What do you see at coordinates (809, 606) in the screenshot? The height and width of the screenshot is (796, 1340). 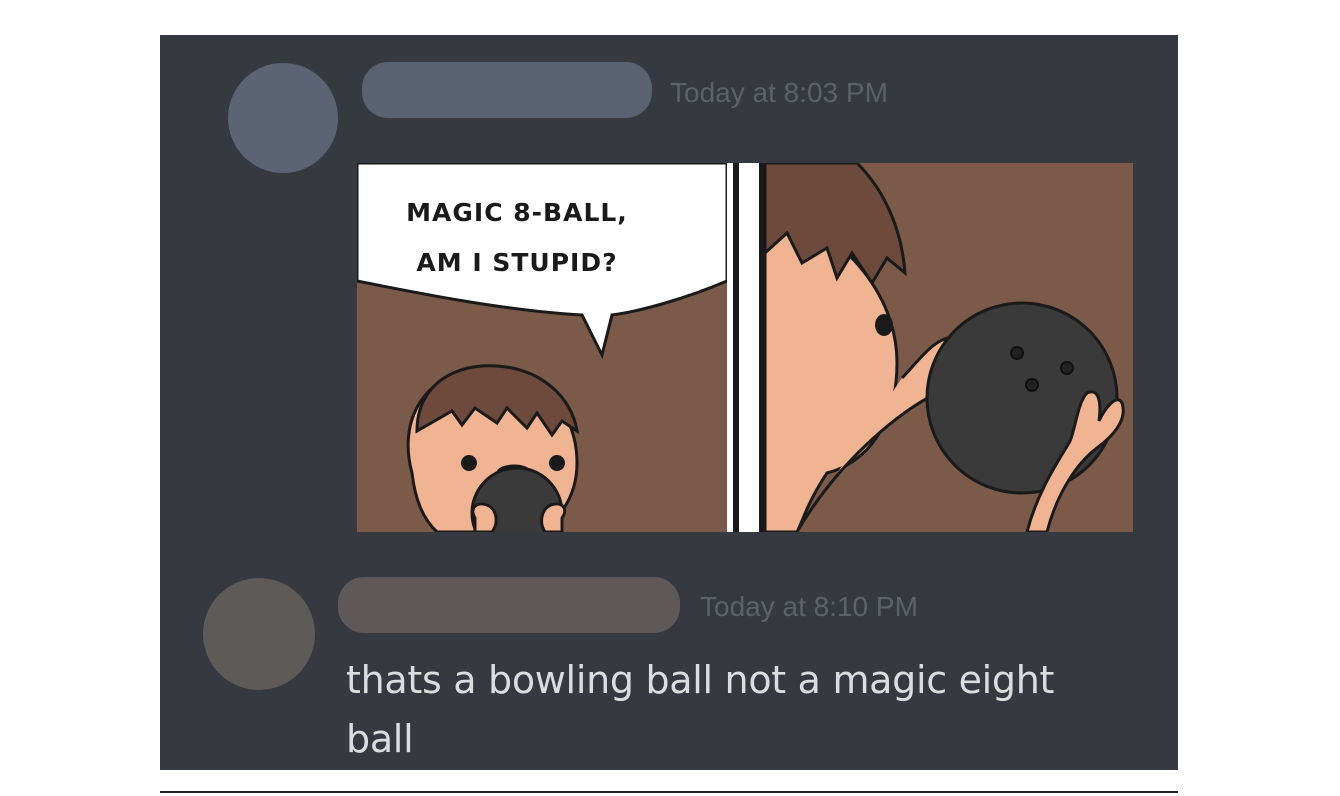 I see `message-timestamp-2: Today at 8:10 PM` at bounding box center [809, 606].